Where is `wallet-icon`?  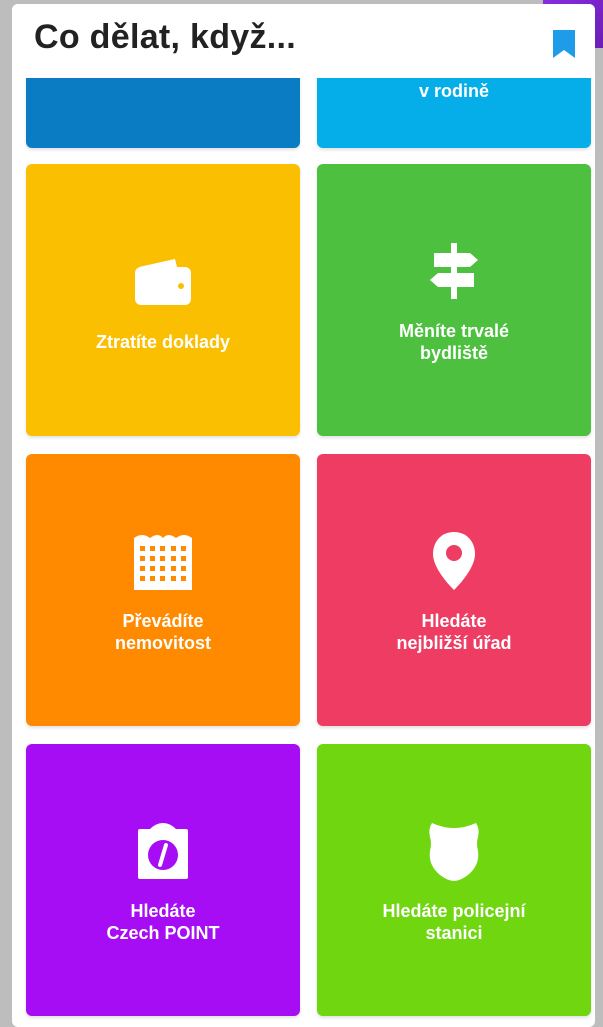 wallet-icon is located at coordinates (163, 282).